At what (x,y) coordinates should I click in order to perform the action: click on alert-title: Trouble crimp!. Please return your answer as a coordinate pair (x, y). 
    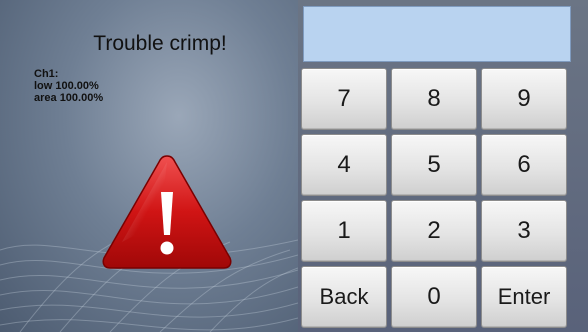
    Looking at the image, I should click on (160, 43).